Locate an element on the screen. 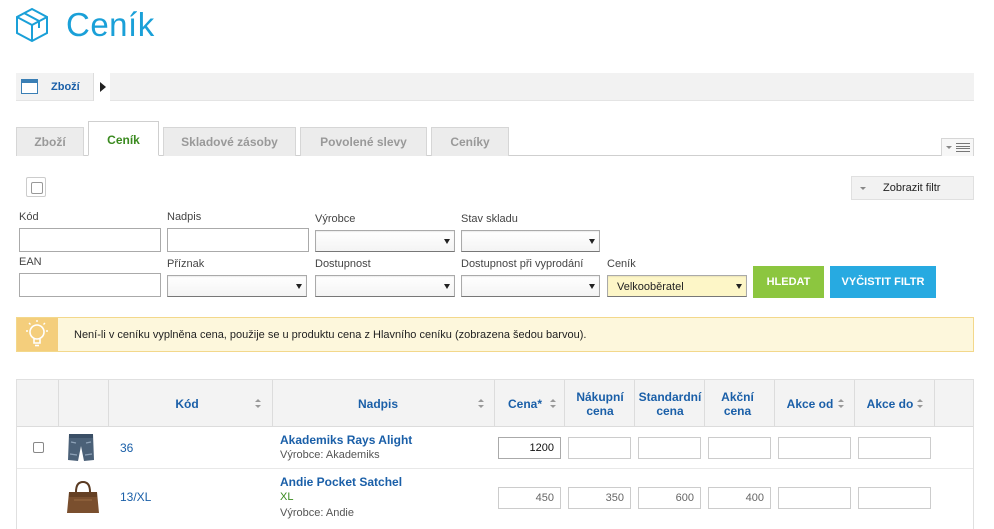 This screenshot has width=994, height=529. column-header-price: Cena* is located at coordinates (525, 403).